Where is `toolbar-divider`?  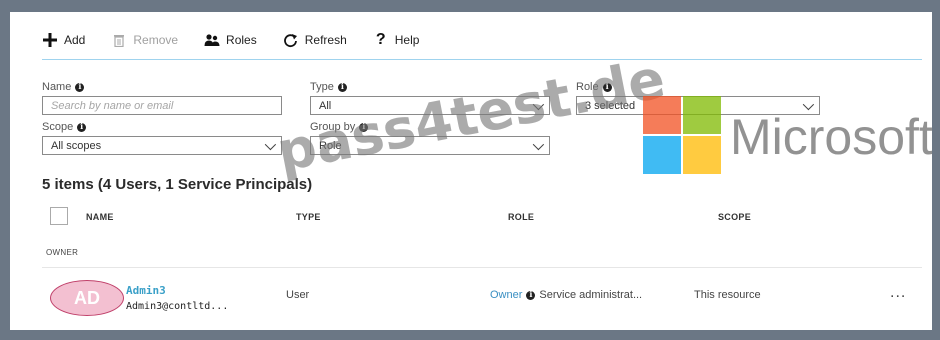 toolbar-divider is located at coordinates (482, 59).